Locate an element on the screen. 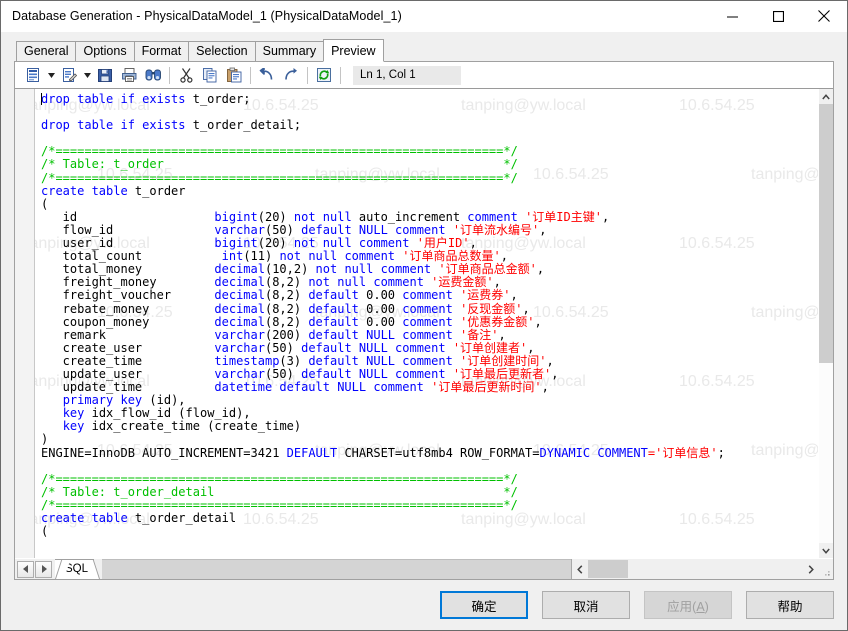 Image resolution: width=848 pixels, height=631 pixels. code-line: drop table if exists t_order; is located at coordinates (429, 99).